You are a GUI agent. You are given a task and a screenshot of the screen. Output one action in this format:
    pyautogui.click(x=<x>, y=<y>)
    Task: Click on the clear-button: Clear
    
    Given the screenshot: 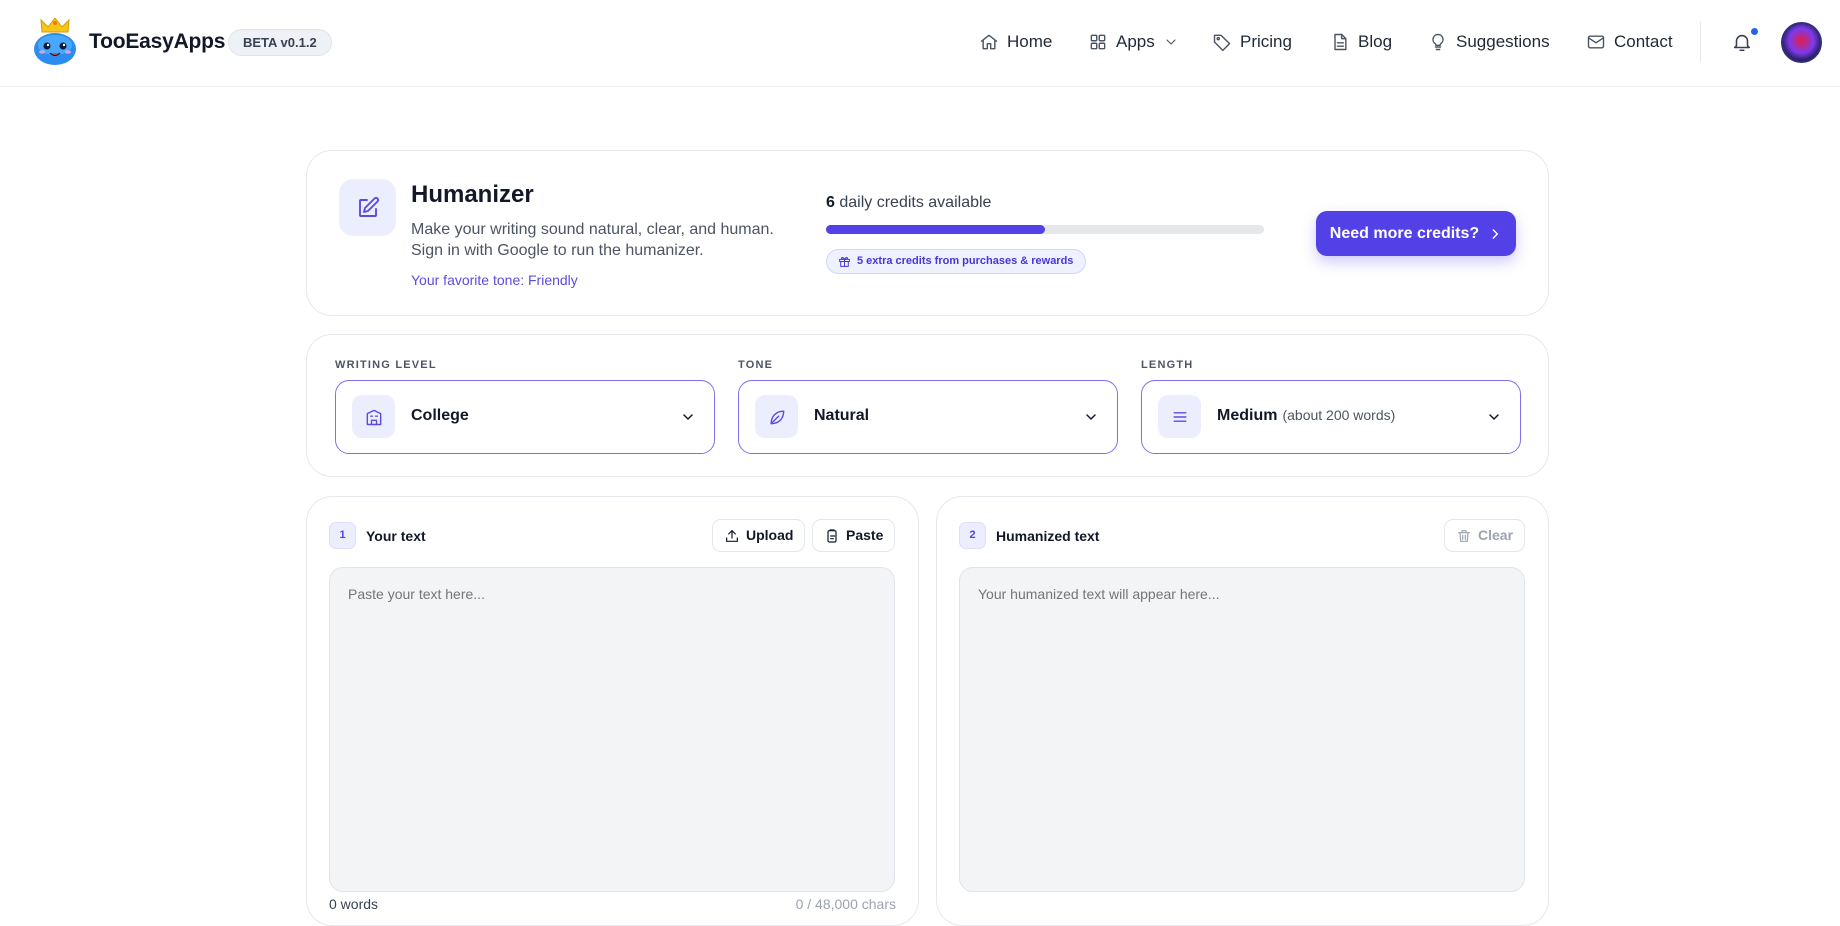 What is the action you would take?
    pyautogui.click(x=1485, y=535)
    